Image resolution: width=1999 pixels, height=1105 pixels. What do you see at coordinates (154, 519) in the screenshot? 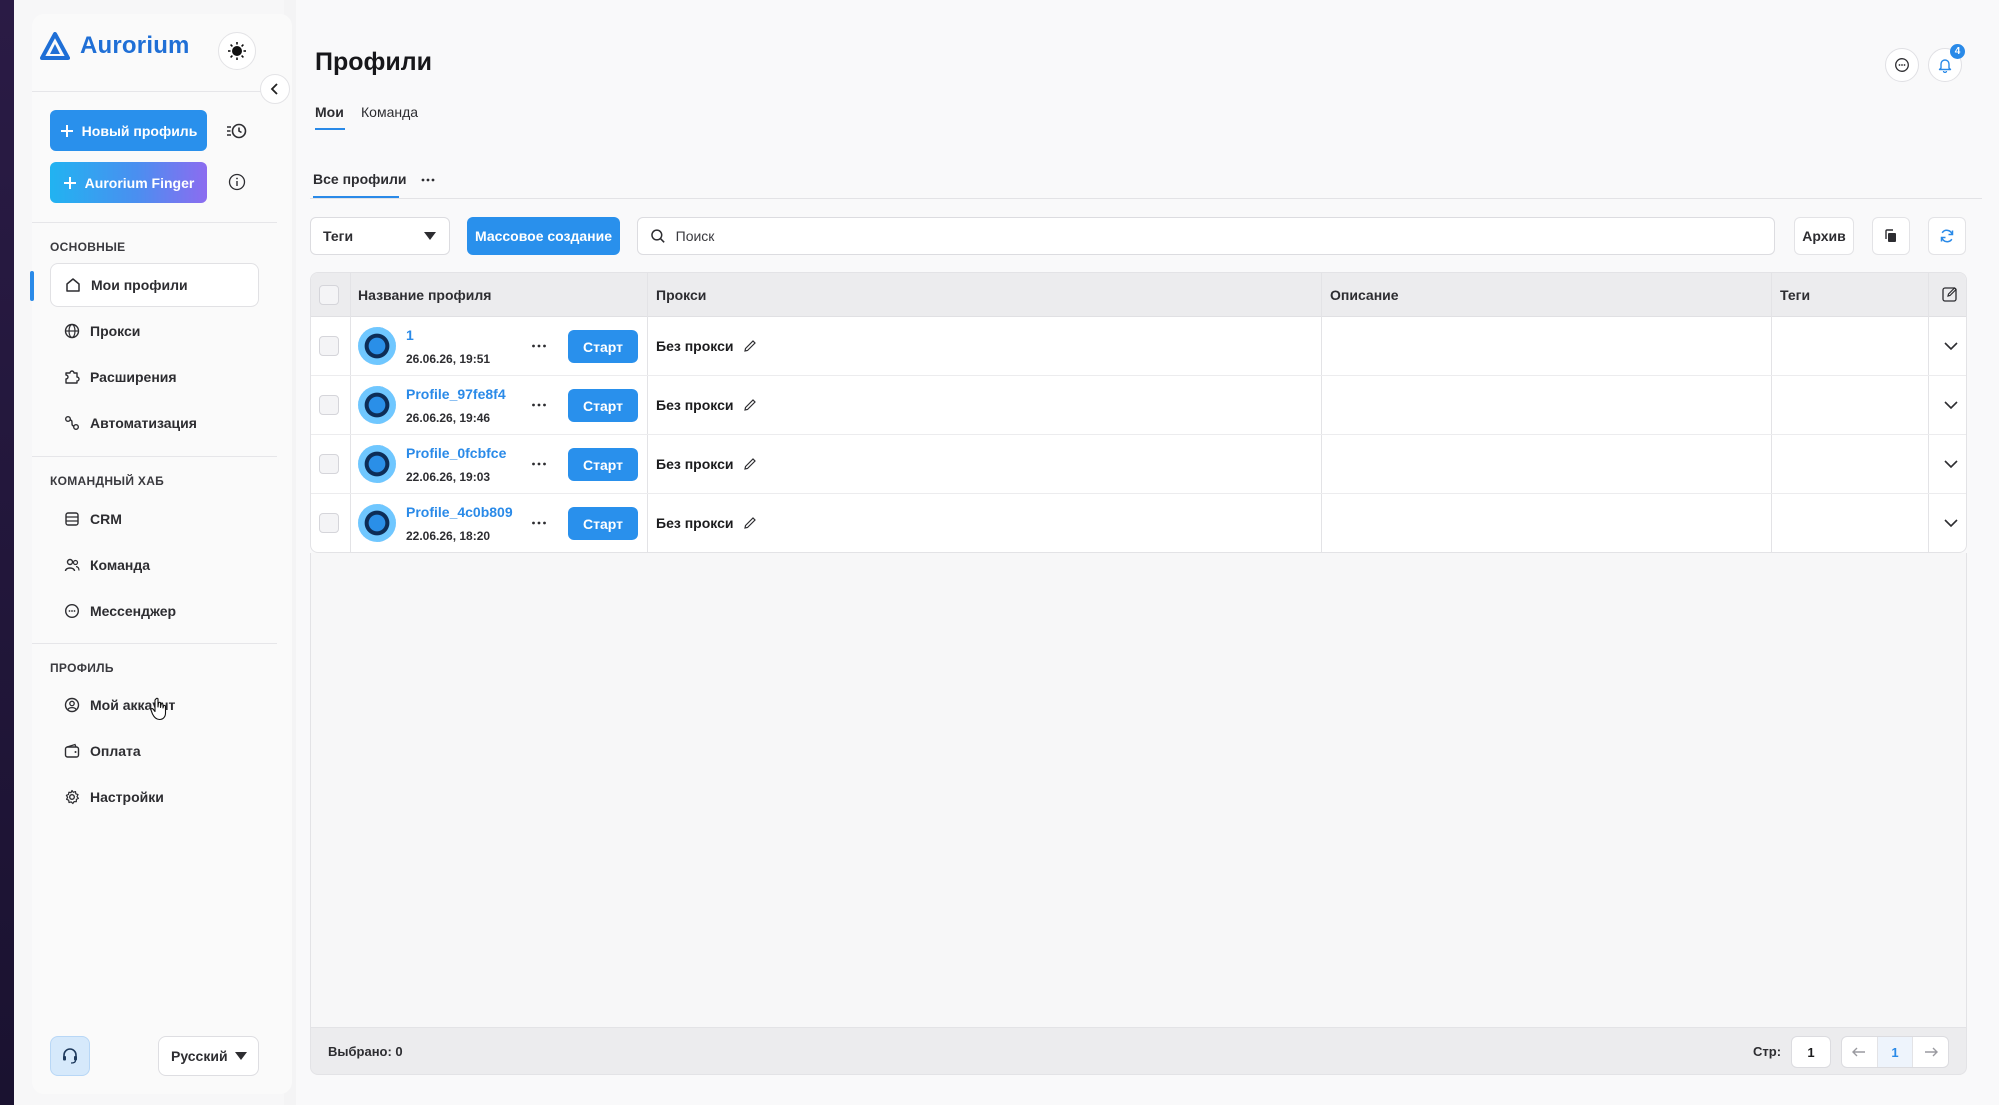
I see `sidebar-item-crm: CRM` at bounding box center [154, 519].